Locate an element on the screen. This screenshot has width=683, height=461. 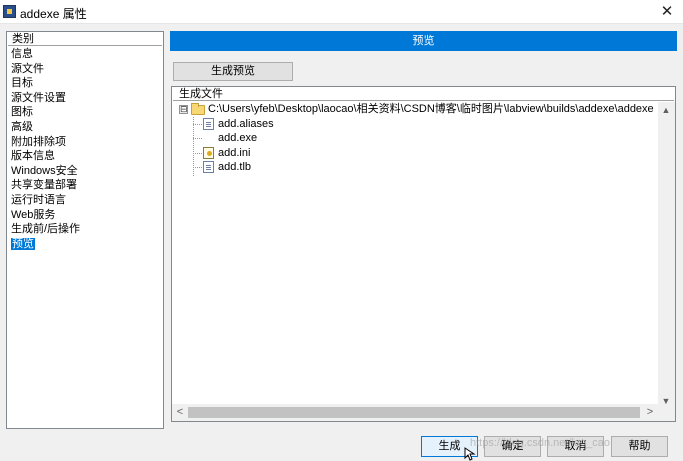
ok-button: 确定 is located at coordinates (512, 446).